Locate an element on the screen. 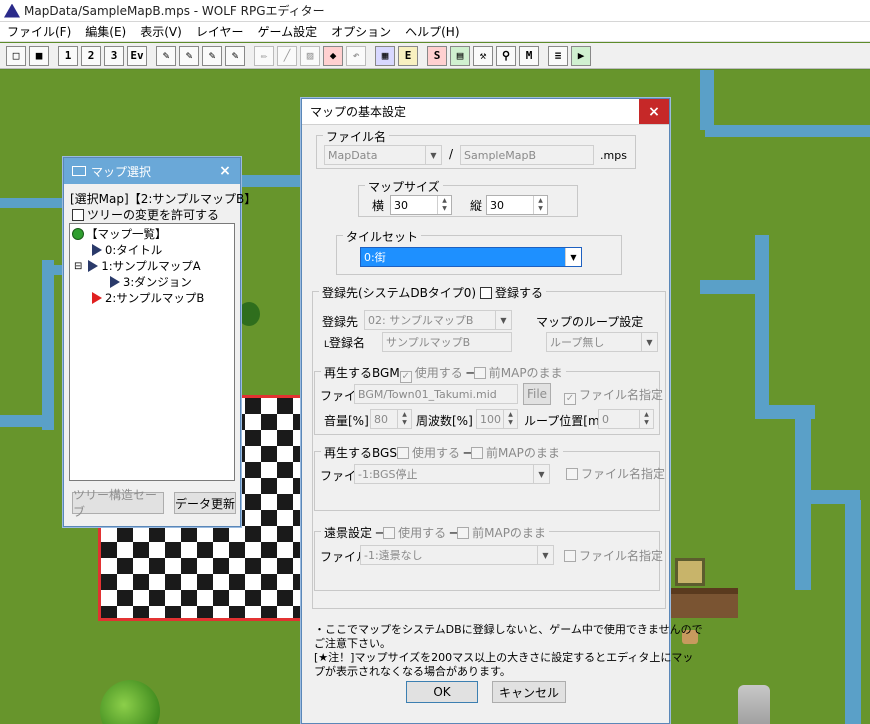 Image resolution: width=870 pixels, height=724 pixels. layer1-button: 1 is located at coordinates (68, 55).